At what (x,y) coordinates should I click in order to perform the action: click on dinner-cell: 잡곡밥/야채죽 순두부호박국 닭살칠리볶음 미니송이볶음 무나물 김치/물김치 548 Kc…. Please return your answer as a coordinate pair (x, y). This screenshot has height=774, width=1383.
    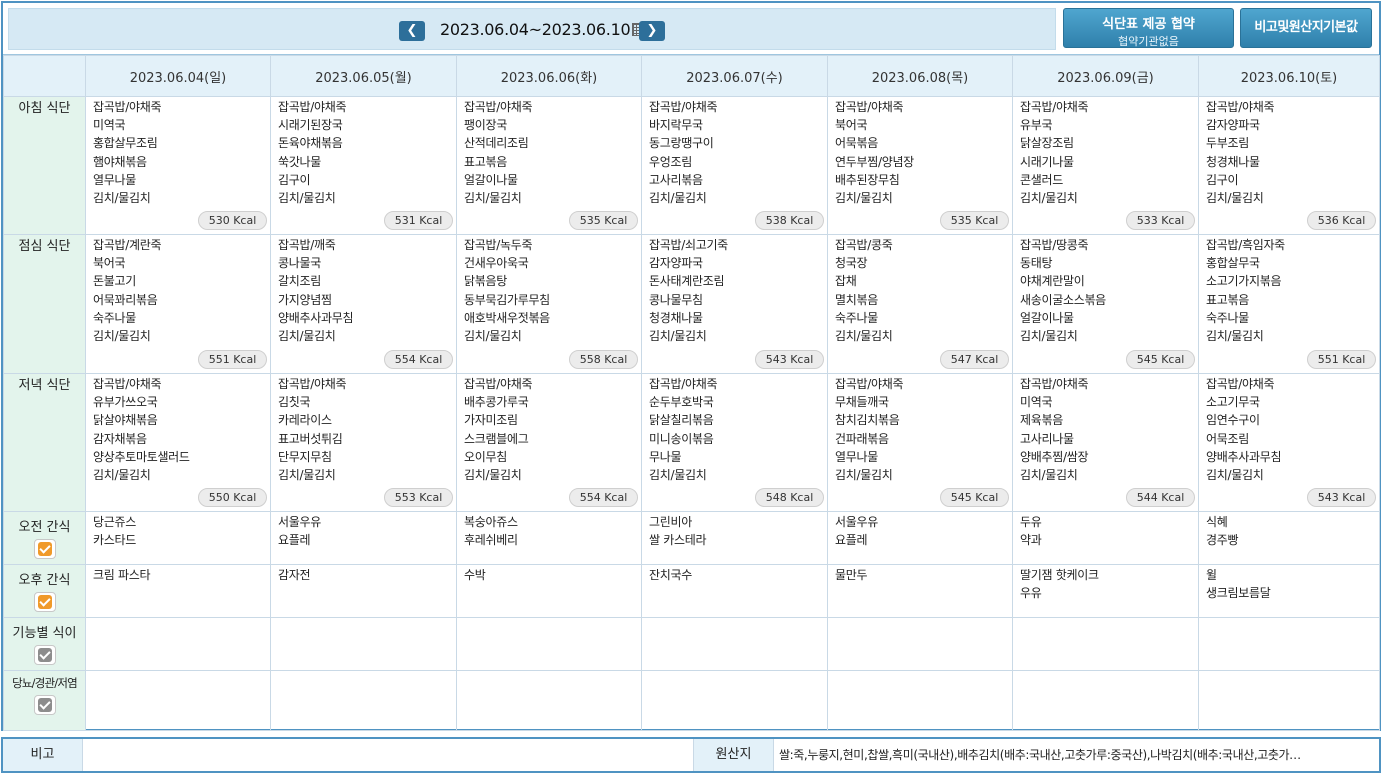
    Looking at the image, I should click on (734, 442).